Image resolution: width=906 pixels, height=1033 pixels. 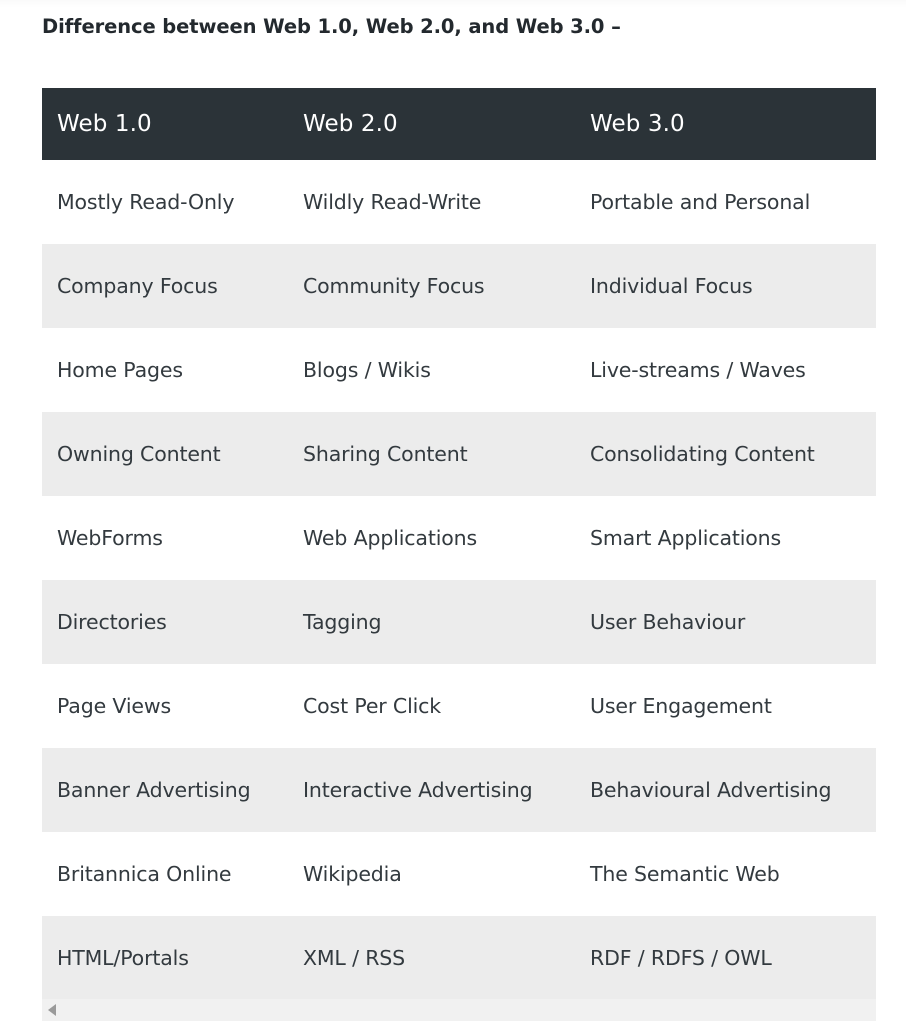 I want to click on table-cell: User Behaviour, so click(x=725, y=622).